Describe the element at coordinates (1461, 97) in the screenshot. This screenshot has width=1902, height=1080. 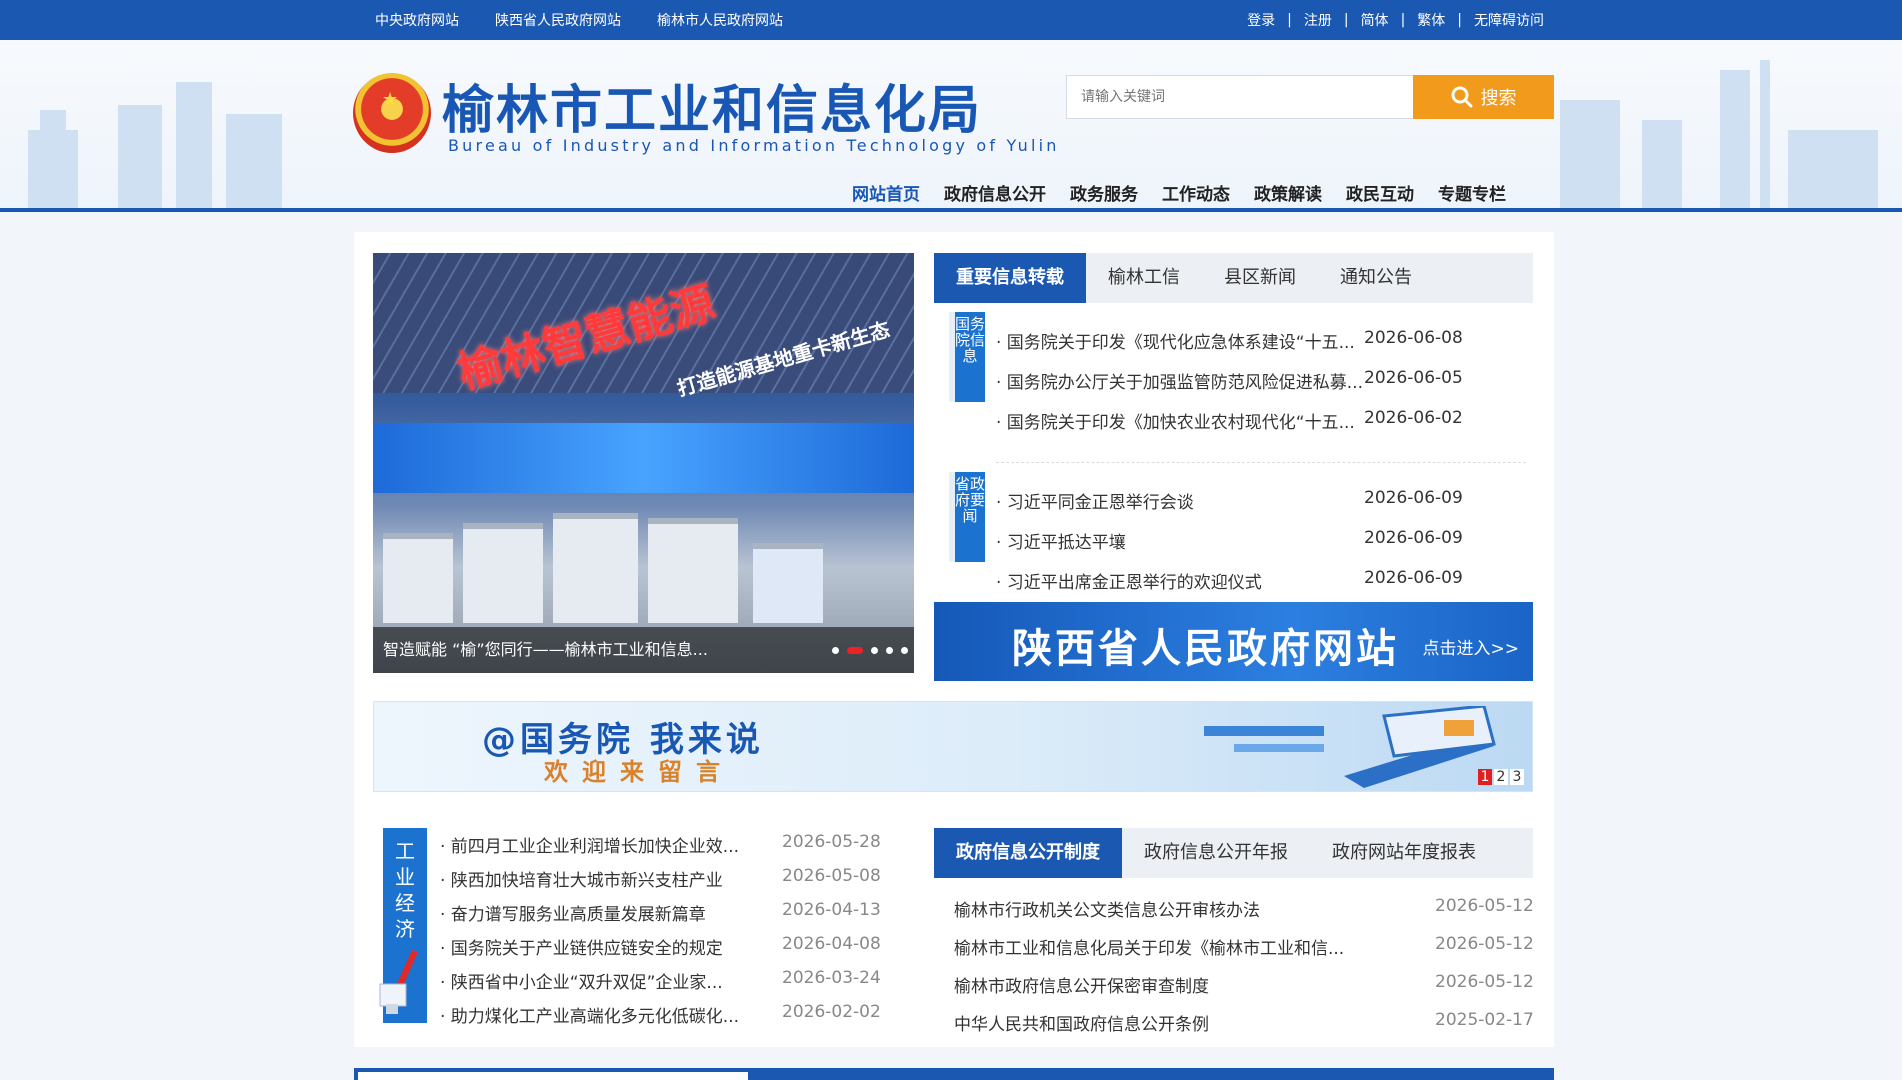
I see `search-icon` at that location.